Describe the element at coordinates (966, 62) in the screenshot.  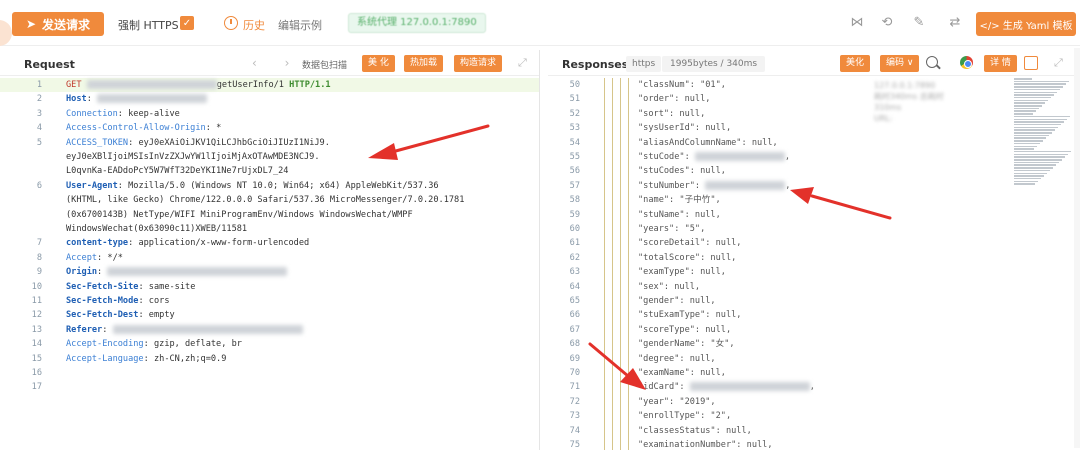
I see `chrome-icon` at that location.